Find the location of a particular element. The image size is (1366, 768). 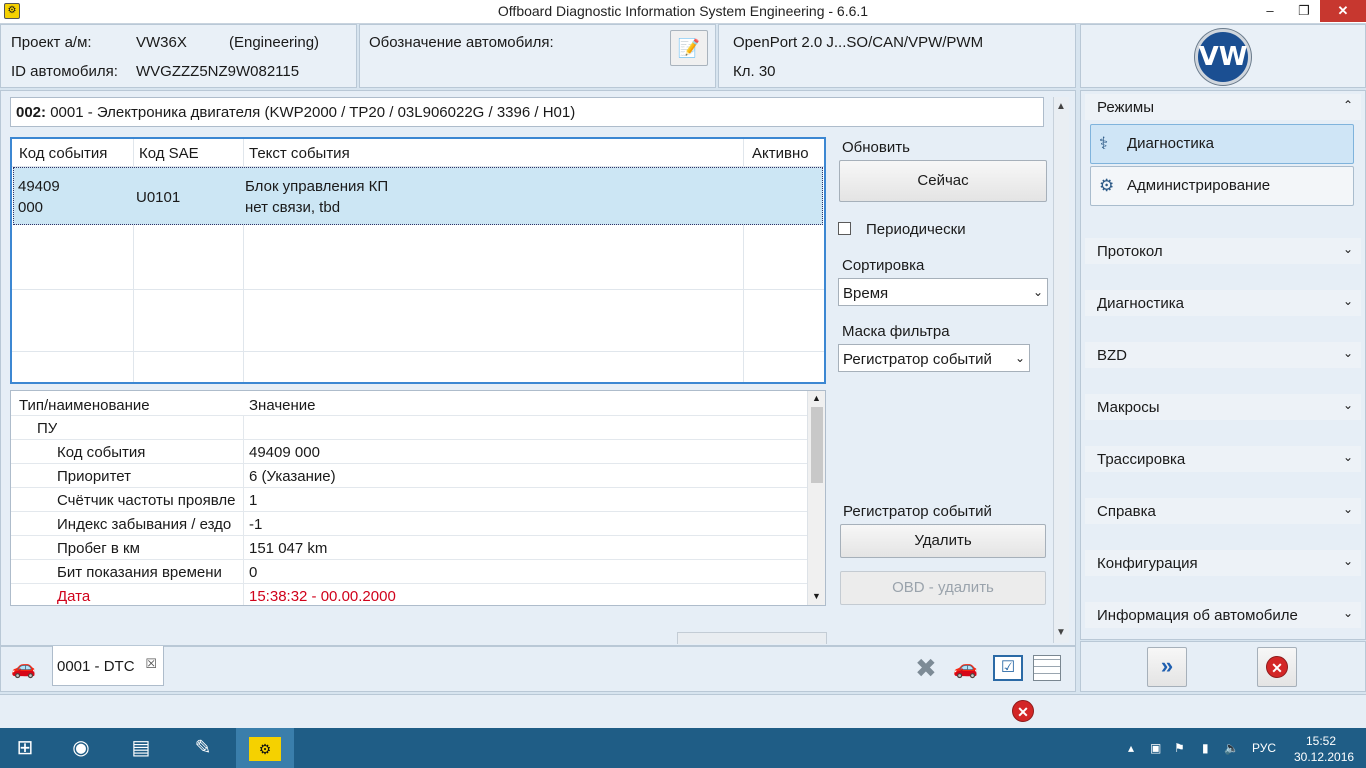

sort-value: Время is located at coordinates (866, 293).